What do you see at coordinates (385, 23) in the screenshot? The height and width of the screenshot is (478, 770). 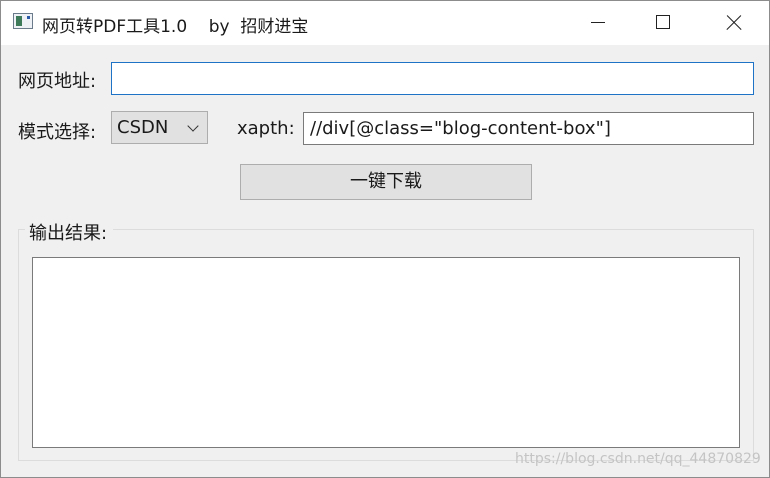 I see `title-bar: 网页转PDF工具1.0 by 招财进宝` at bounding box center [385, 23].